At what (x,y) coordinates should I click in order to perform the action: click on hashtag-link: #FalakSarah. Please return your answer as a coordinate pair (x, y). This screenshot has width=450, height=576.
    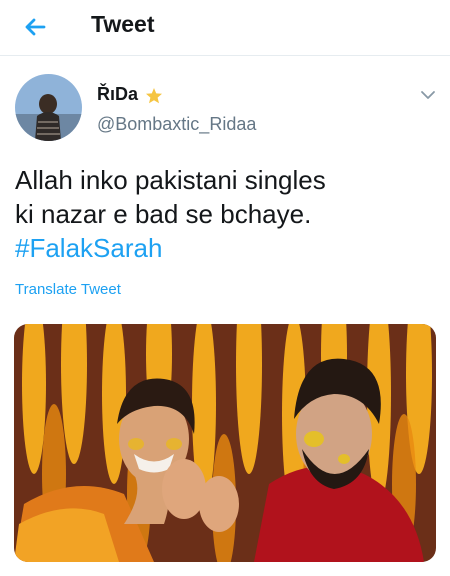
    Looking at the image, I should click on (225, 248).